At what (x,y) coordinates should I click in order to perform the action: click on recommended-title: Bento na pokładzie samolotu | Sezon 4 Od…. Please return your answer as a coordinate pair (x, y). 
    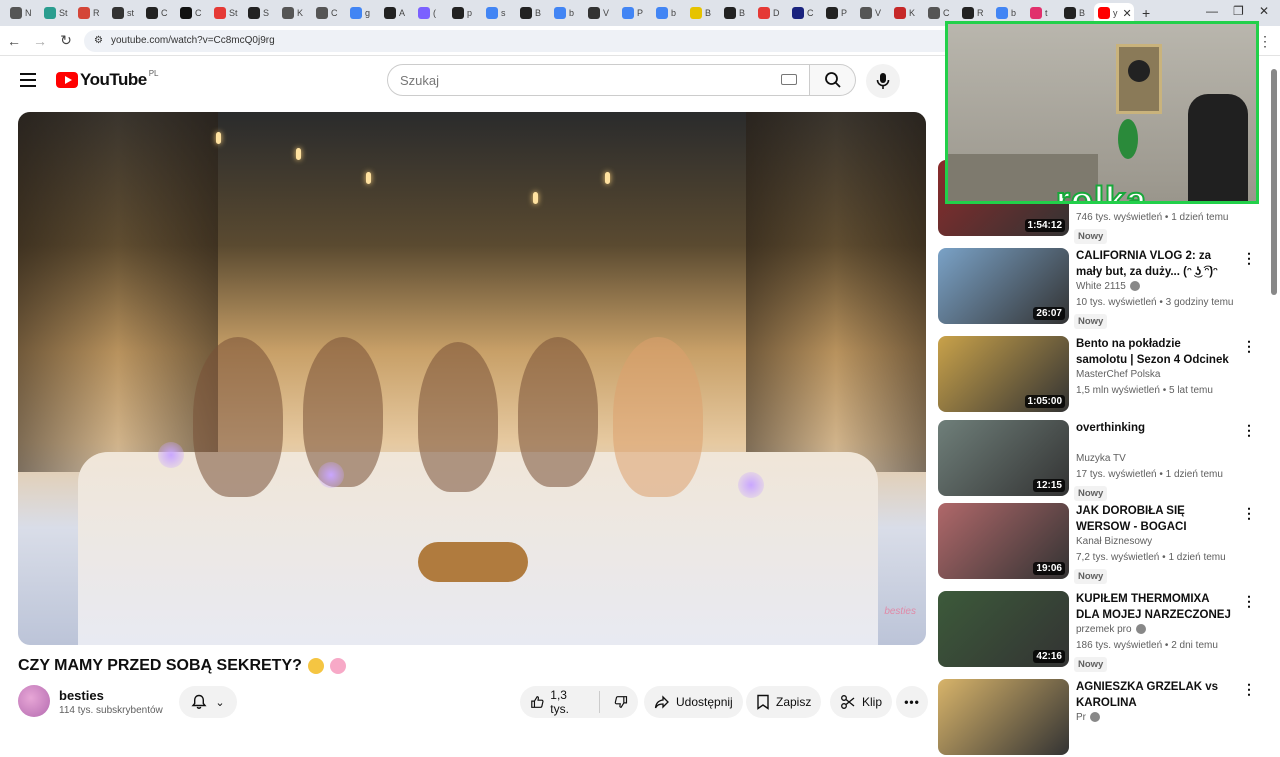
    Looking at the image, I should click on (1155, 352).